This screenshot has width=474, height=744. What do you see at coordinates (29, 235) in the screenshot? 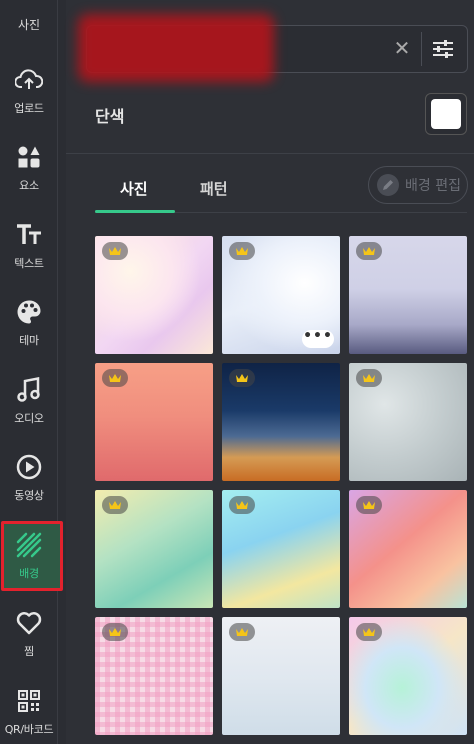
I see `text-icon` at bounding box center [29, 235].